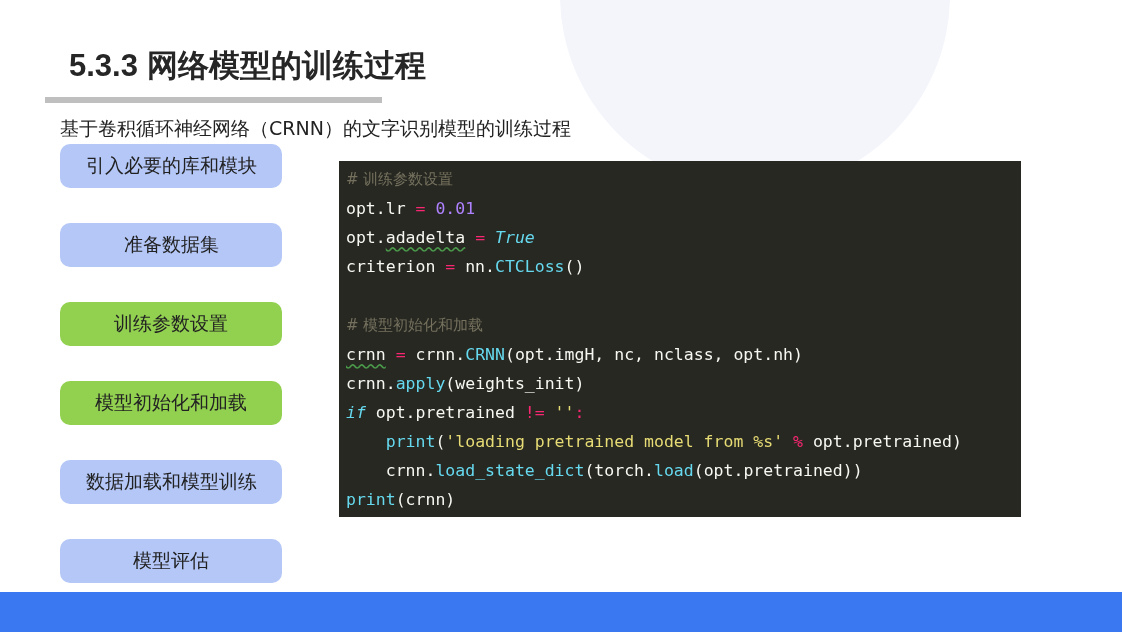 The height and width of the screenshot is (632, 1122). Describe the element at coordinates (171, 245) in the screenshot. I see `step-pill: 准备数据集` at that location.